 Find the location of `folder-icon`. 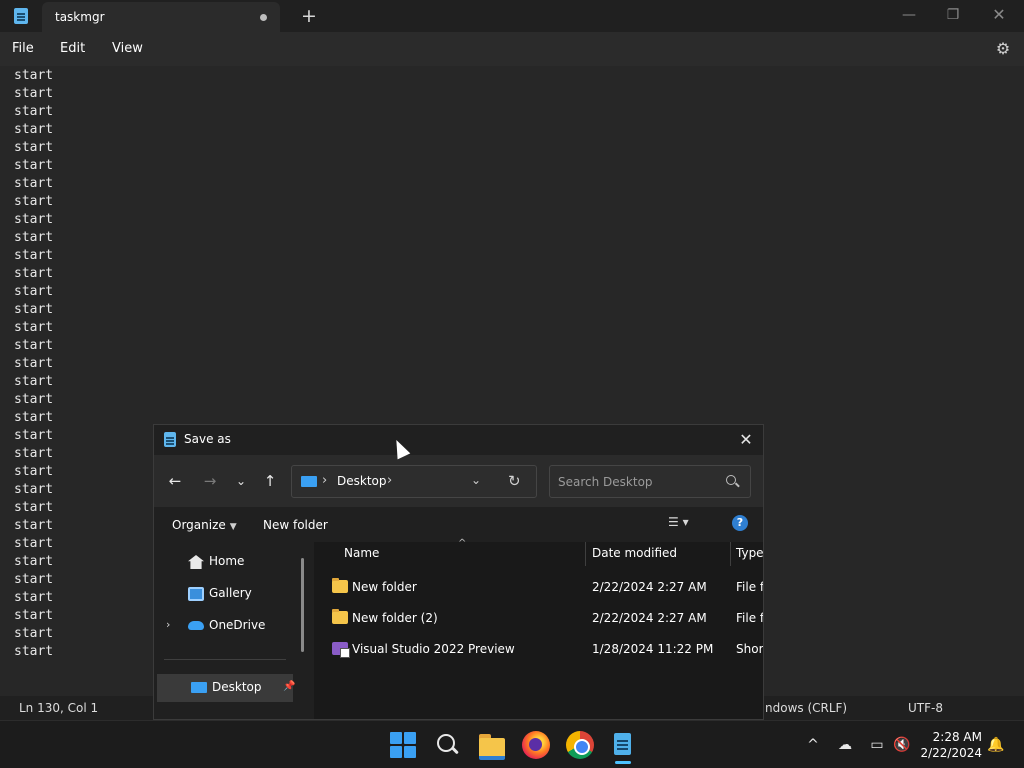

folder-icon is located at coordinates (340, 616).